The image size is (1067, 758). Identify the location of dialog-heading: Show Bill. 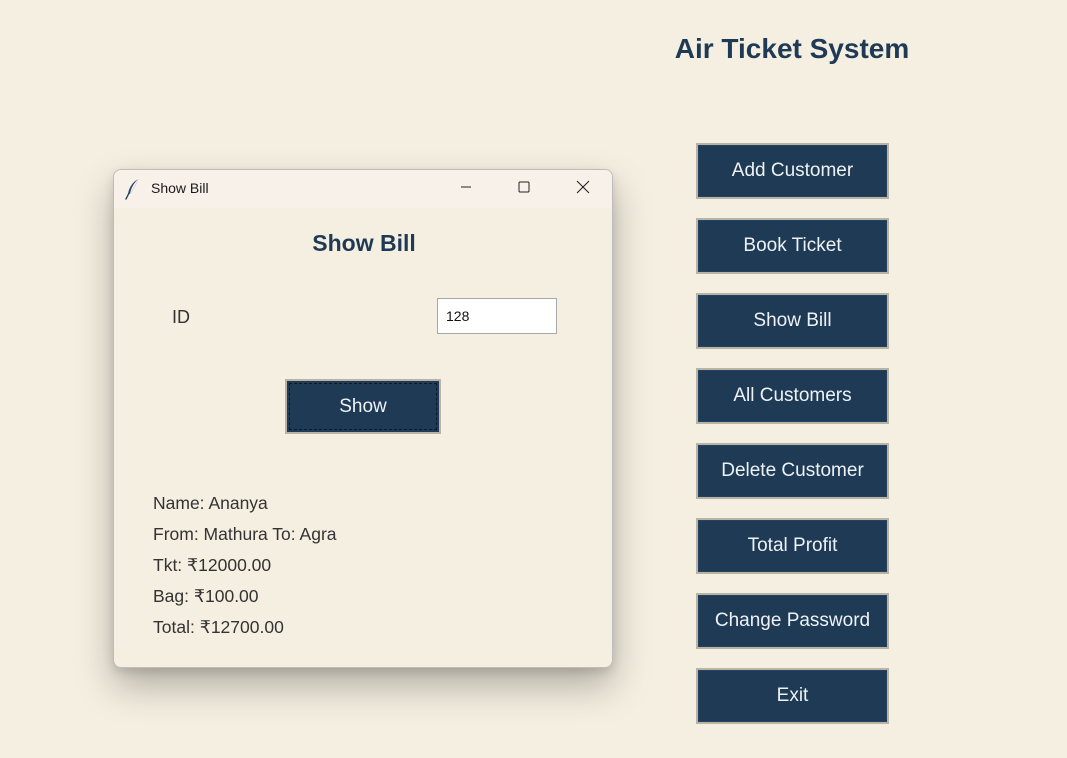
(364, 243).